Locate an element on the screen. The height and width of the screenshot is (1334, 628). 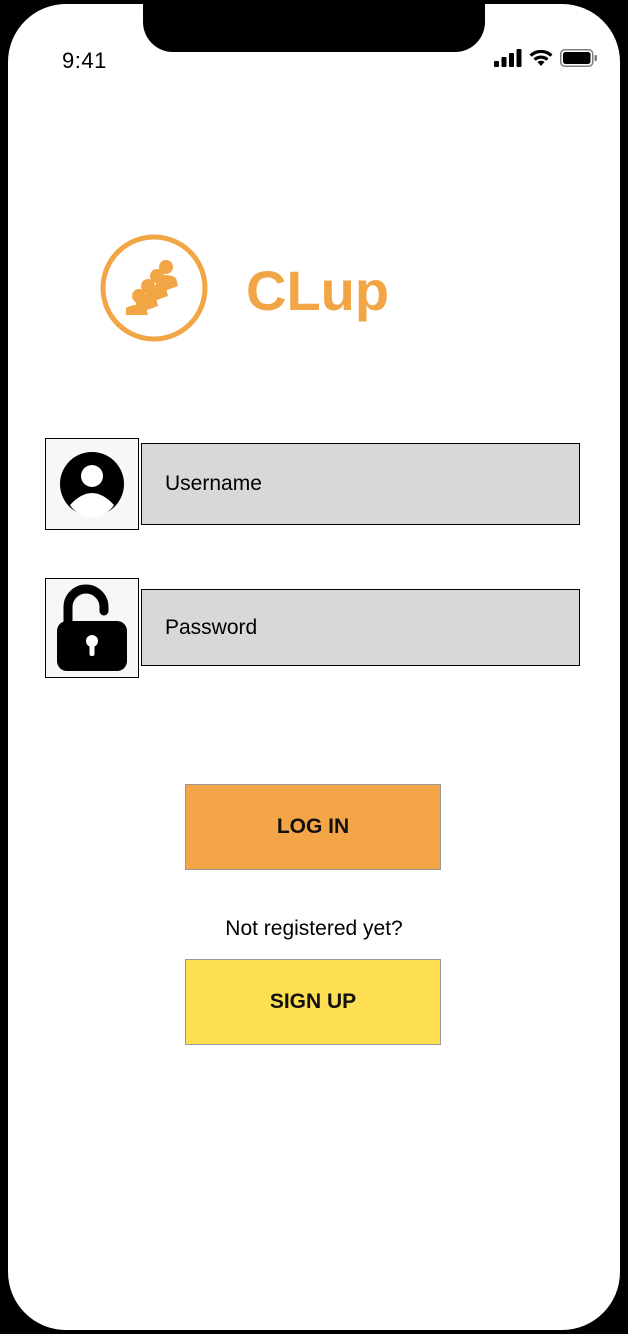
username-icon-box is located at coordinates (92, 484).